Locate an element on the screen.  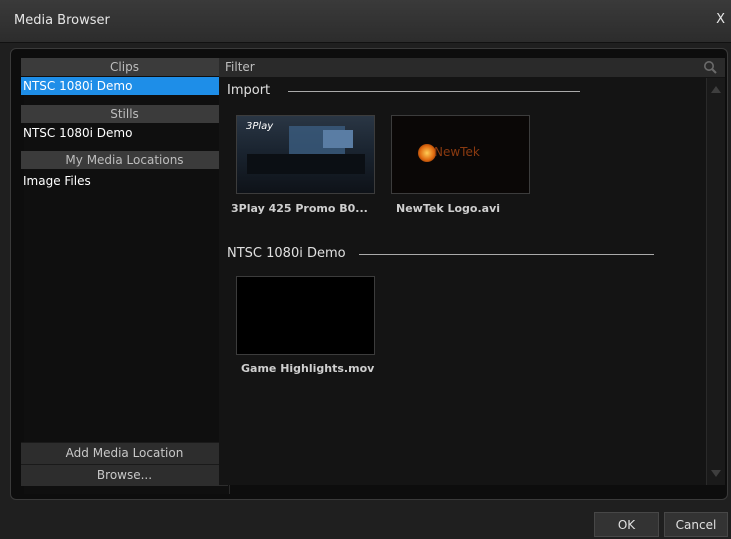
sidebar-item-stills-ntsc: NTSC 1080i Demo is located at coordinates (124, 133).